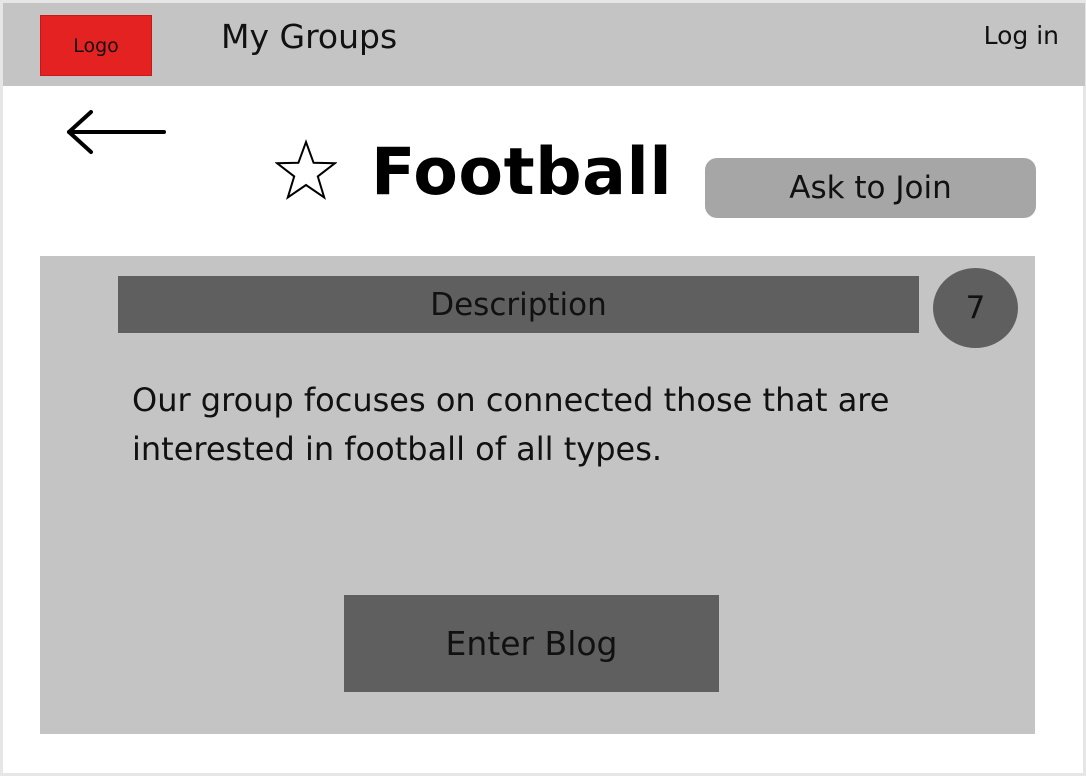 The image size is (1086, 776). What do you see at coordinates (975, 308) in the screenshot?
I see `member-count-badge: 7` at bounding box center [975, 308].